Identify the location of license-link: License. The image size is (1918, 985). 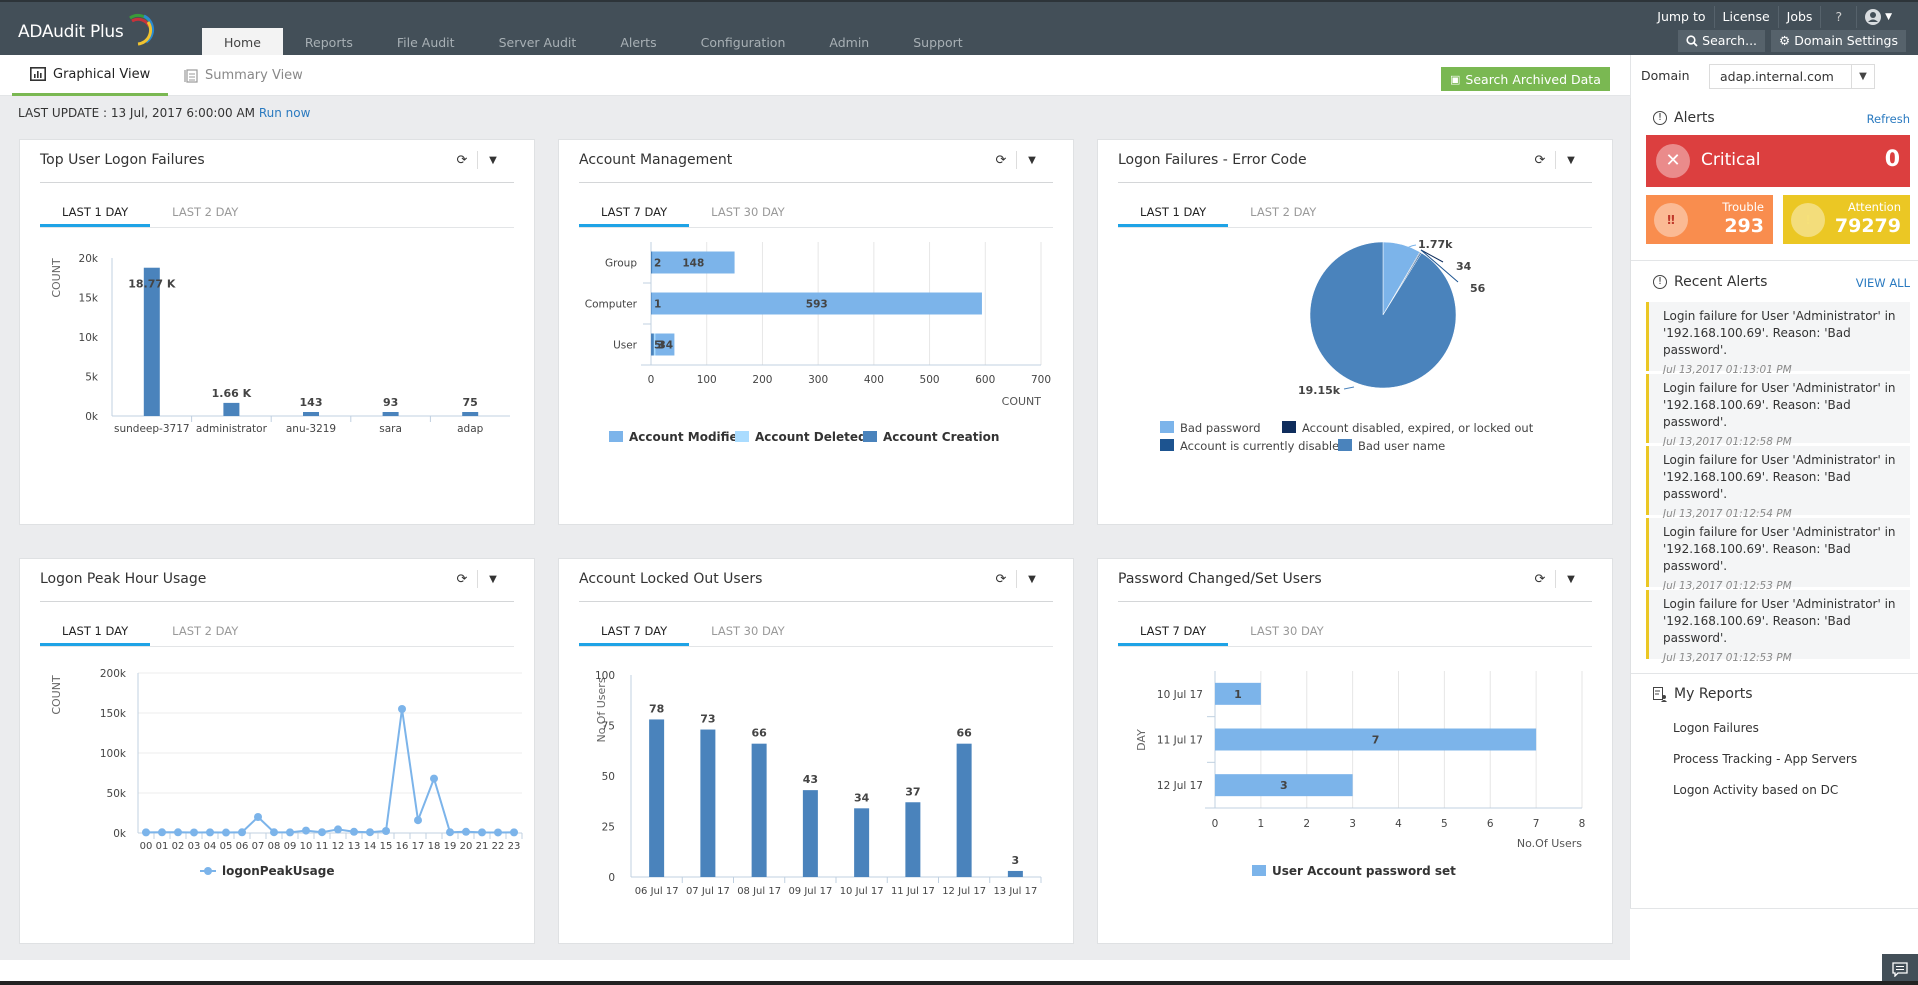
(1747, 17).